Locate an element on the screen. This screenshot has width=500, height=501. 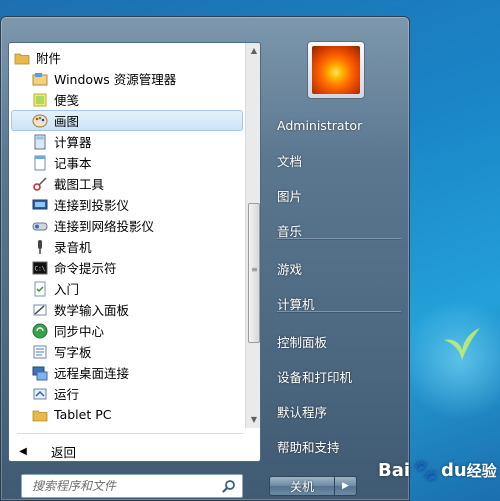
shutdown-options-arrow-icon: ▶ is located at coordinates (346, 486).